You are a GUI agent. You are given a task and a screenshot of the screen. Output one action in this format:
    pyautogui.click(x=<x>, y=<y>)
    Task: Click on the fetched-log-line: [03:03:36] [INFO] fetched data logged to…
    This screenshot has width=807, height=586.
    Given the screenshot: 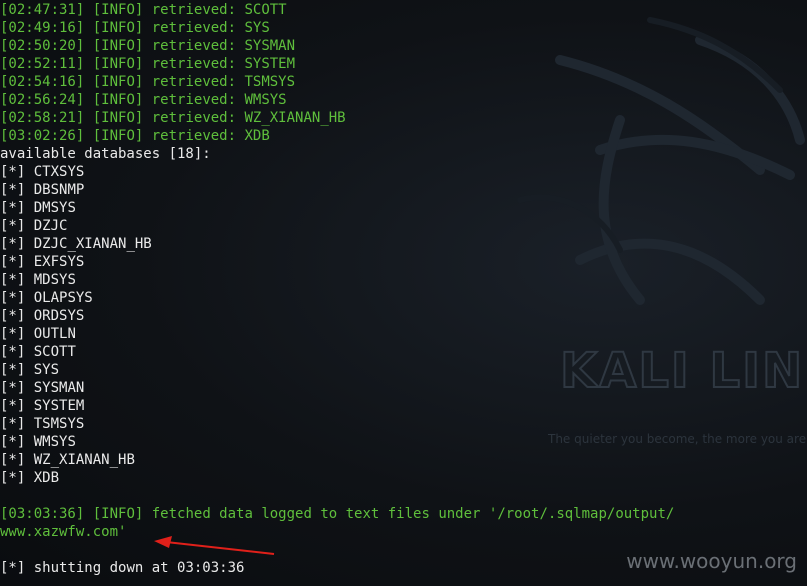 What is the action you would take?
    pyautogui.click(x=337, y=514)
    